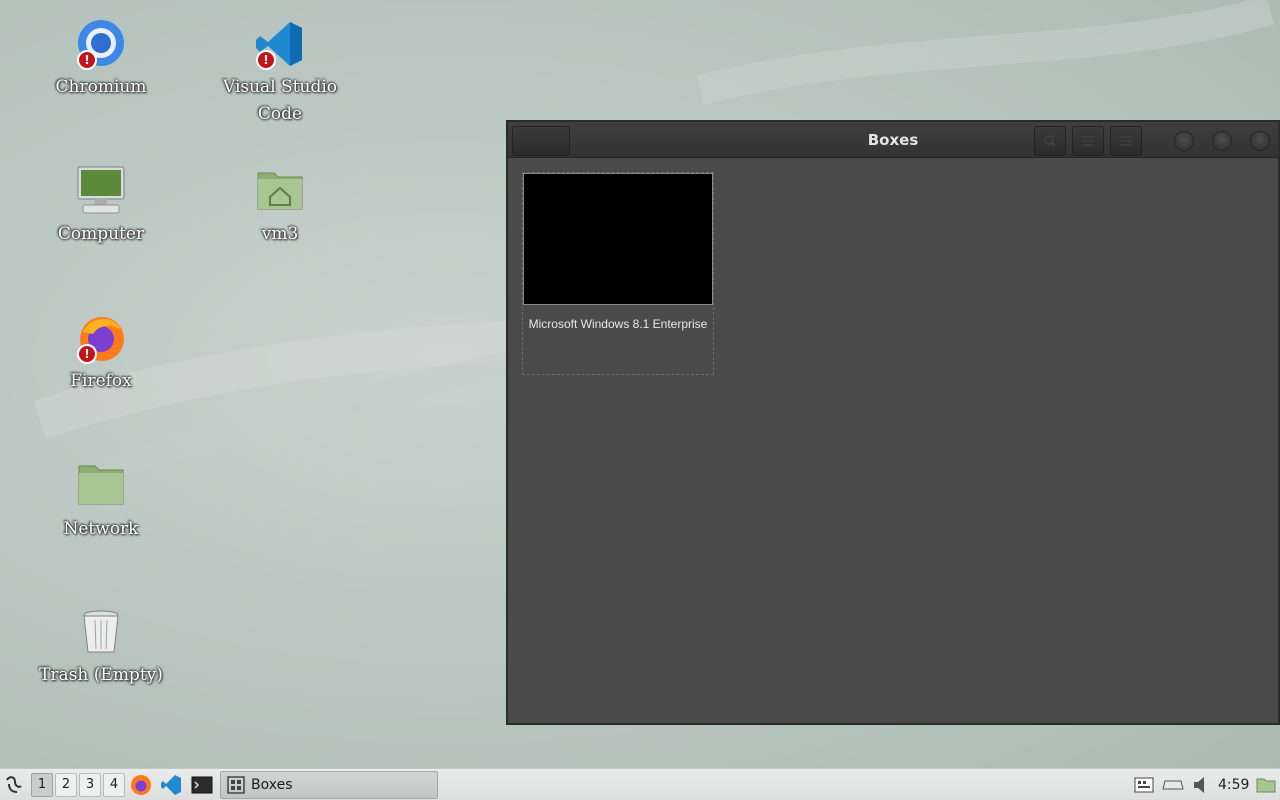  I want to click on desktop-icon-label: Visual Studio Code, so click(280, 100).